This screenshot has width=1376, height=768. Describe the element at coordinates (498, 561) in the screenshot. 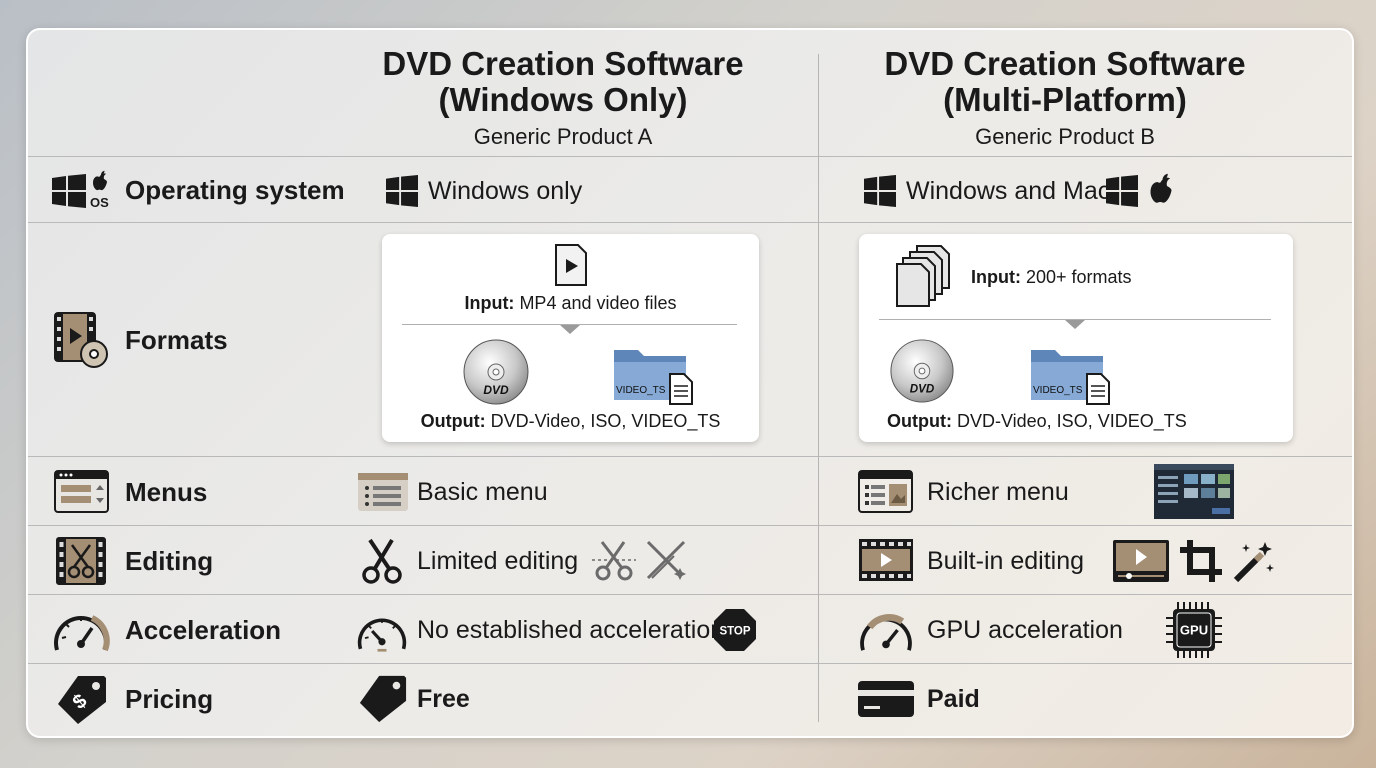

I see `editing-value-a: Limited editing` at that location.